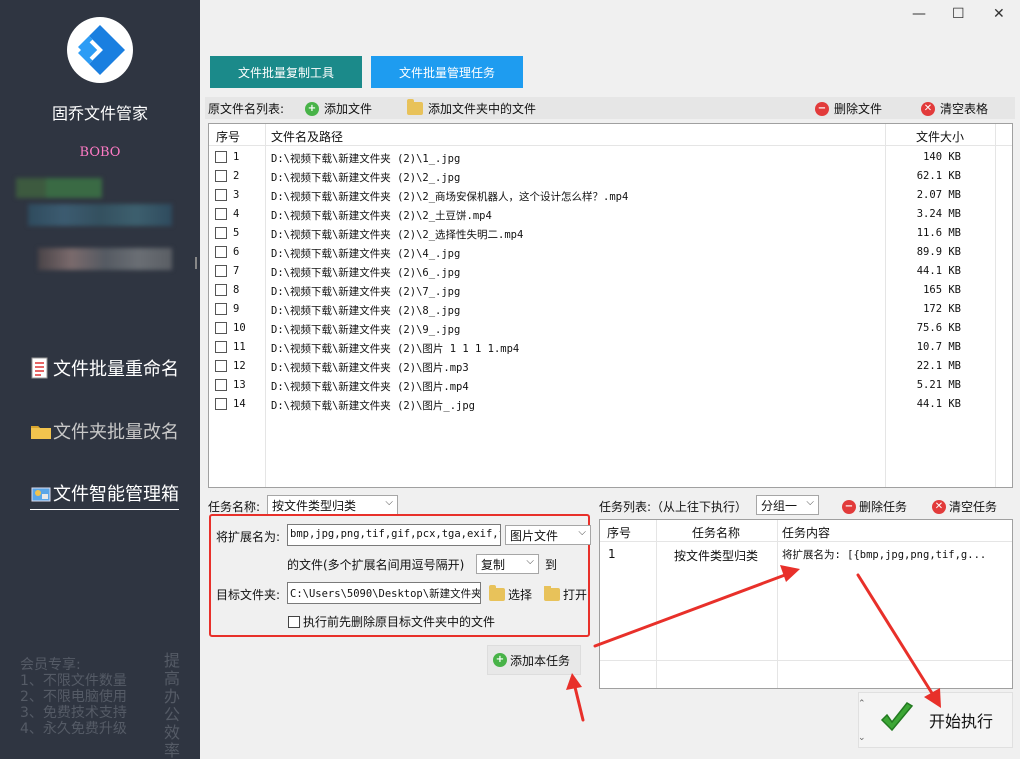  What do you see at coordinates (896, 636) in the screenshot?
I see `arrow-to-start` at bounding box center [896, 636].